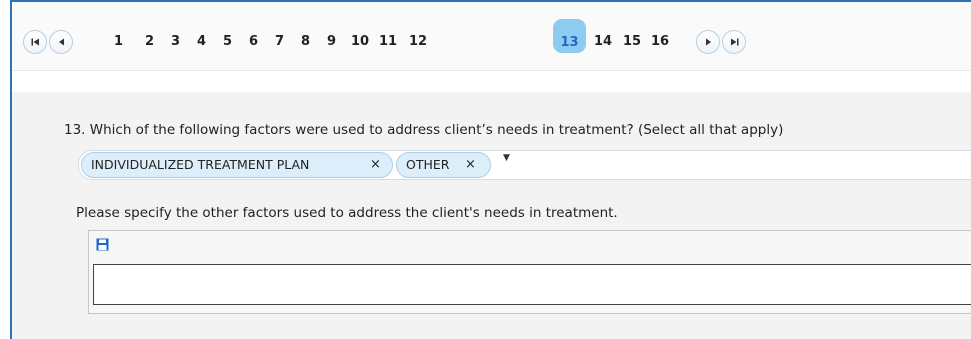 Image resolution: width=971 pixels, height=339 pixels. Describe the element at coordinates (388, 42) in the screenshot. I see `page-link-11: 11` at that location.